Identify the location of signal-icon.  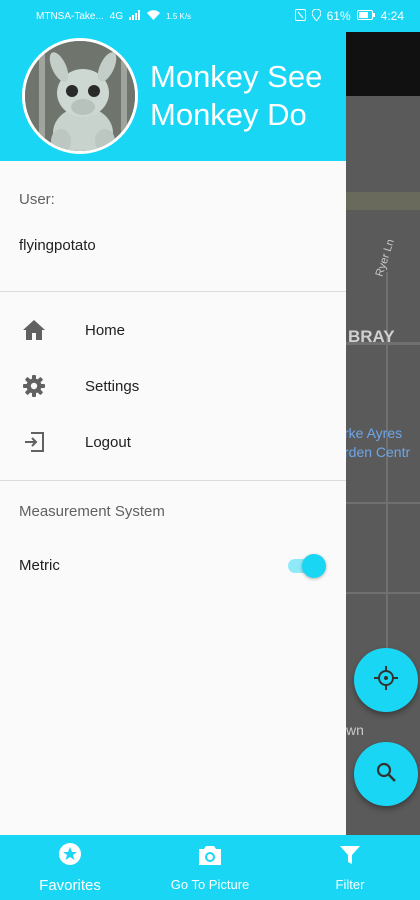
(135, 16).